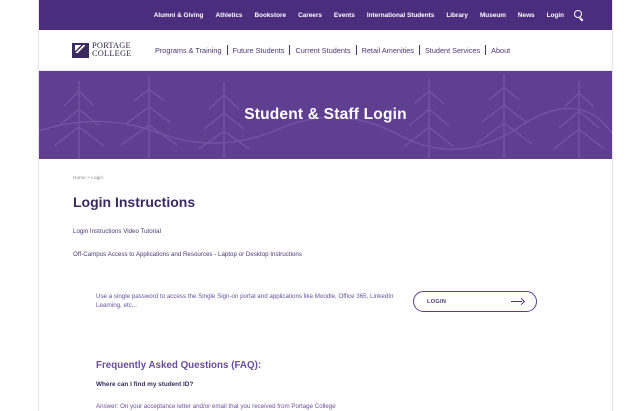  What do you see at coordinates (526, 15) in the screenshot?
I see `utility-link-news: News` at bounding box center [526, 15].